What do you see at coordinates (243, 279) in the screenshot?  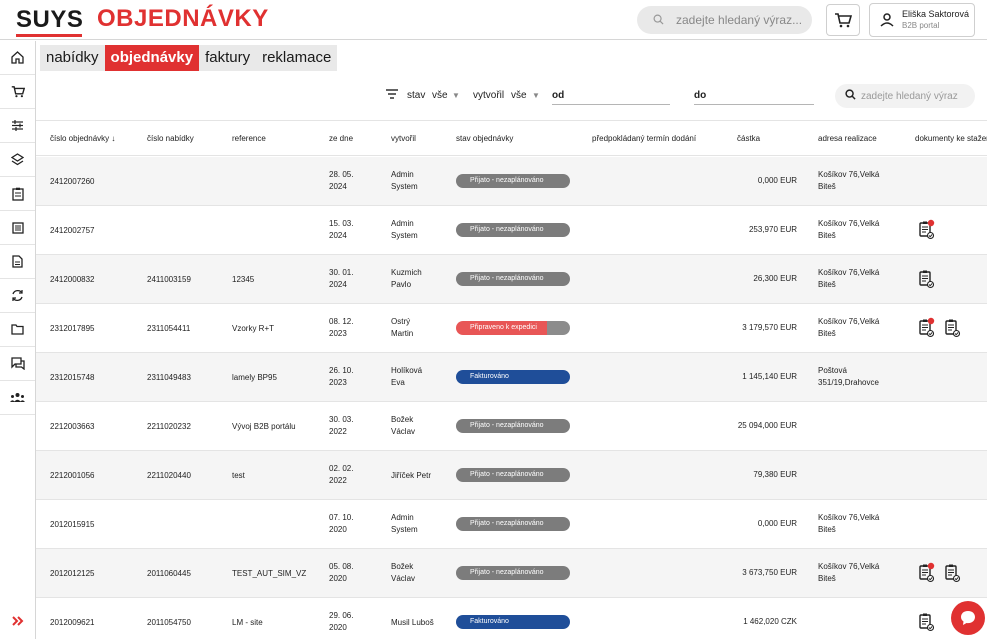 I see `reference-text: 12345` at bounding box center [243, 279].